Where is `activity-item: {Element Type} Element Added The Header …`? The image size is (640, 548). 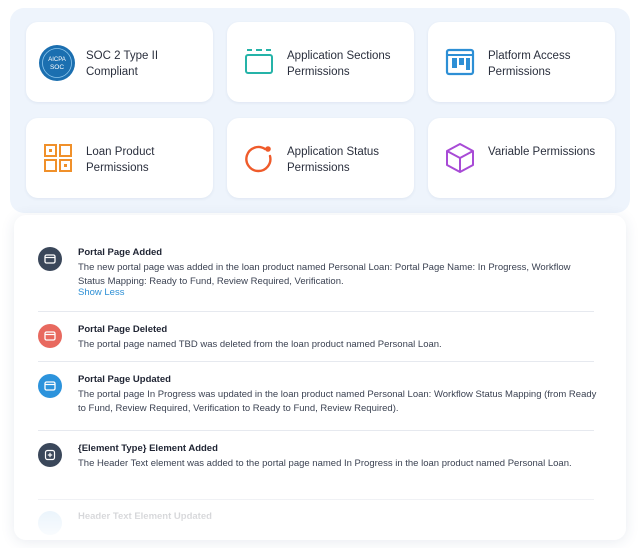
activity-item: {Element Type} Element Added The Header … is located at coordinates (318, 466).